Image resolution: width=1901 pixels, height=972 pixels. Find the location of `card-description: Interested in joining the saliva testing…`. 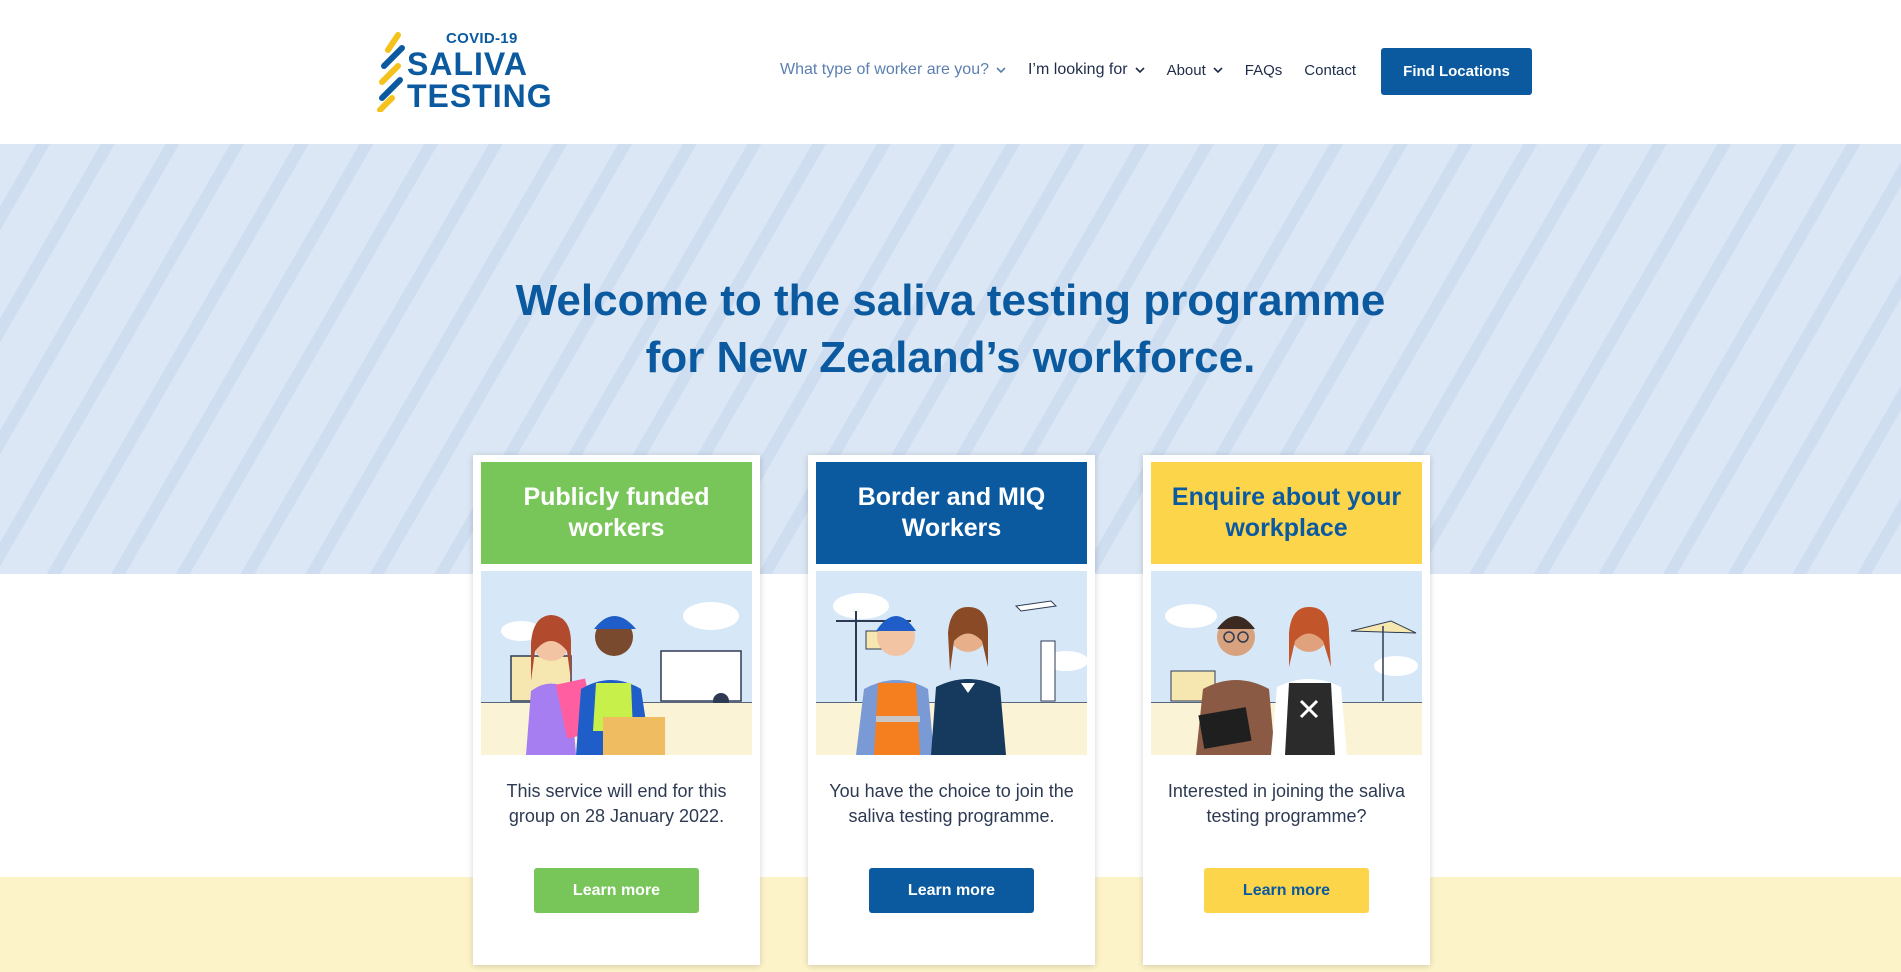

card-description: Interested in joining the saliva testing… is located at coordinates (1286, 803).